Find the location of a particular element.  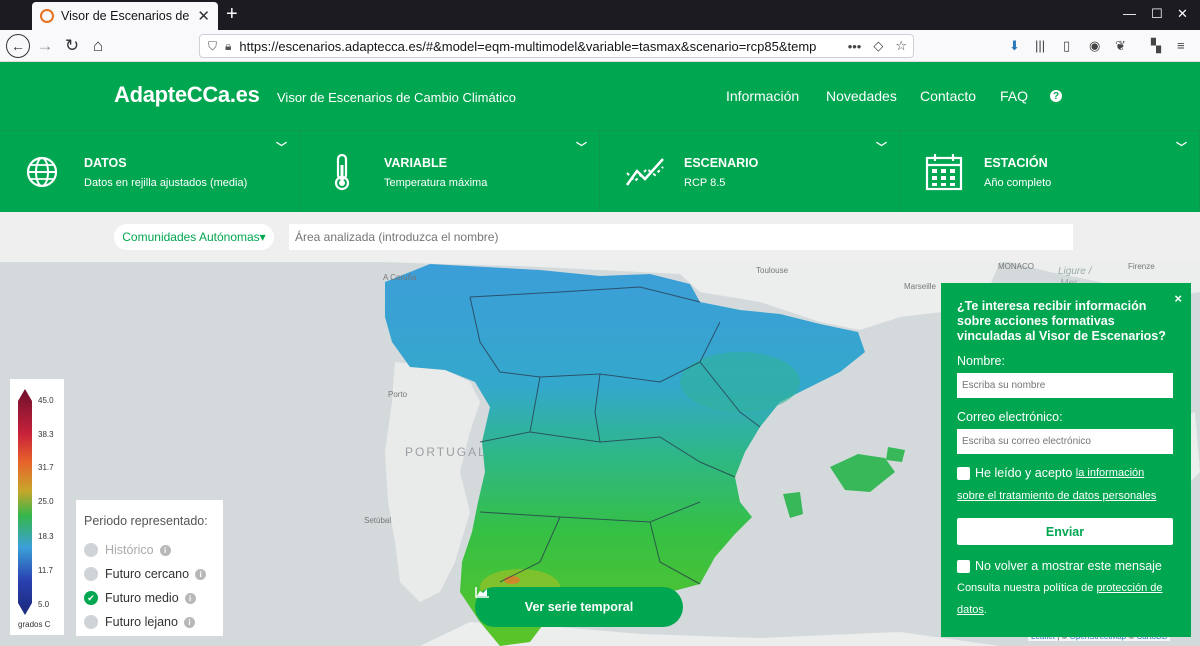

policy-link-continued: datos is located at coordinates (970, 610).